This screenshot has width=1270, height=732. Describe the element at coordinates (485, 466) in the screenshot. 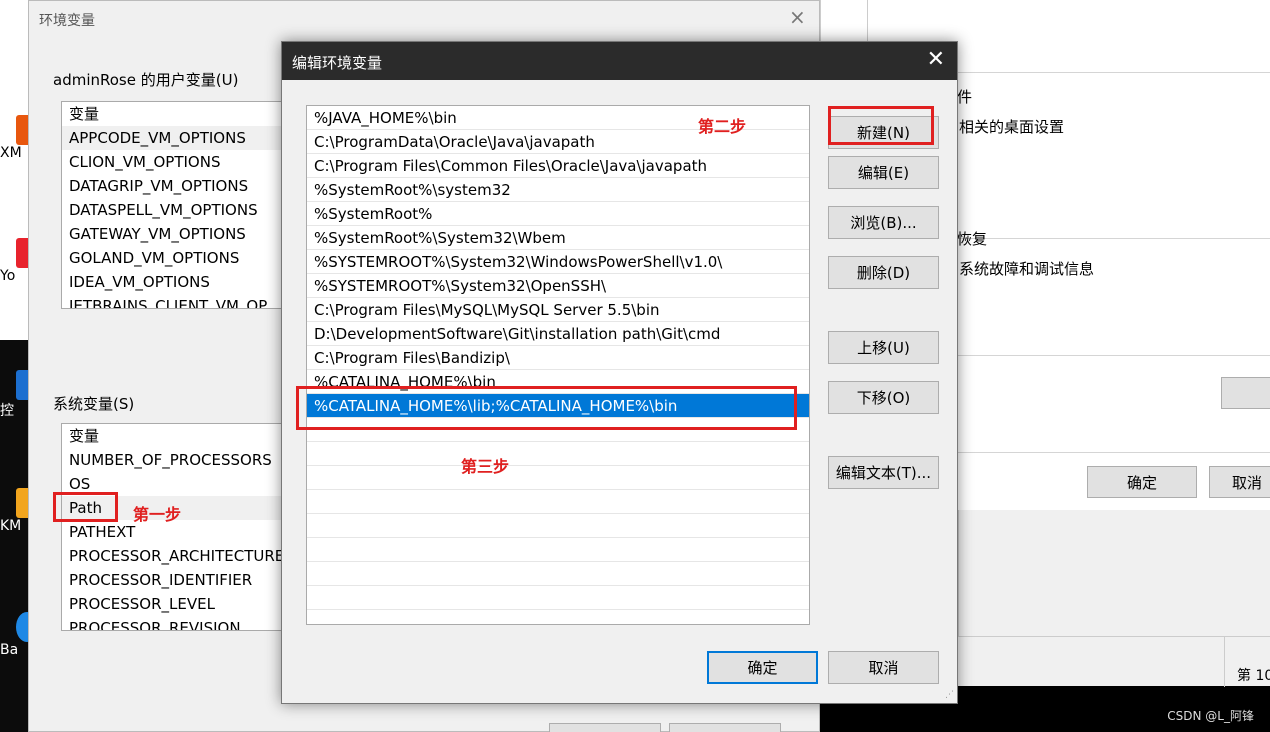

I see `step3-label: 第三步` at that location.